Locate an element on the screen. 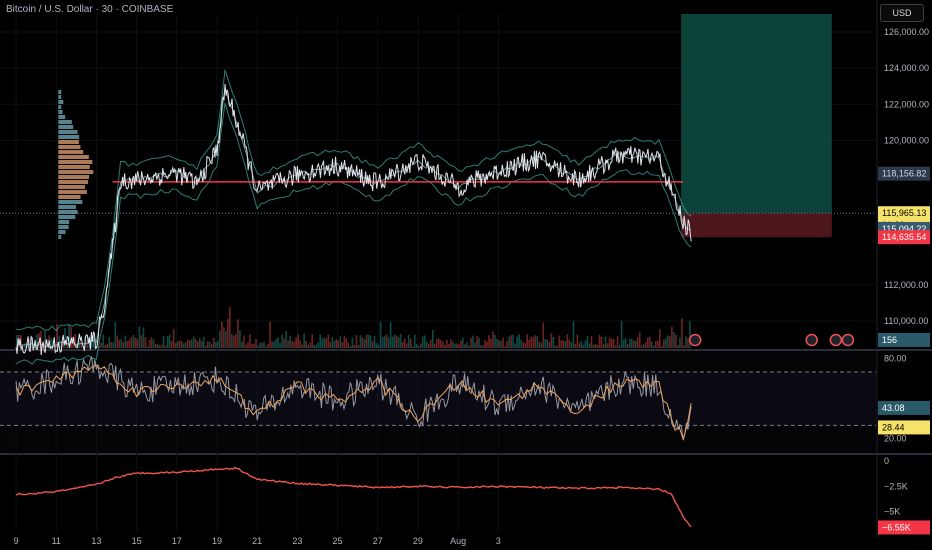  y-tick-label: 112,000.00 is located at coordinates (906, 285).